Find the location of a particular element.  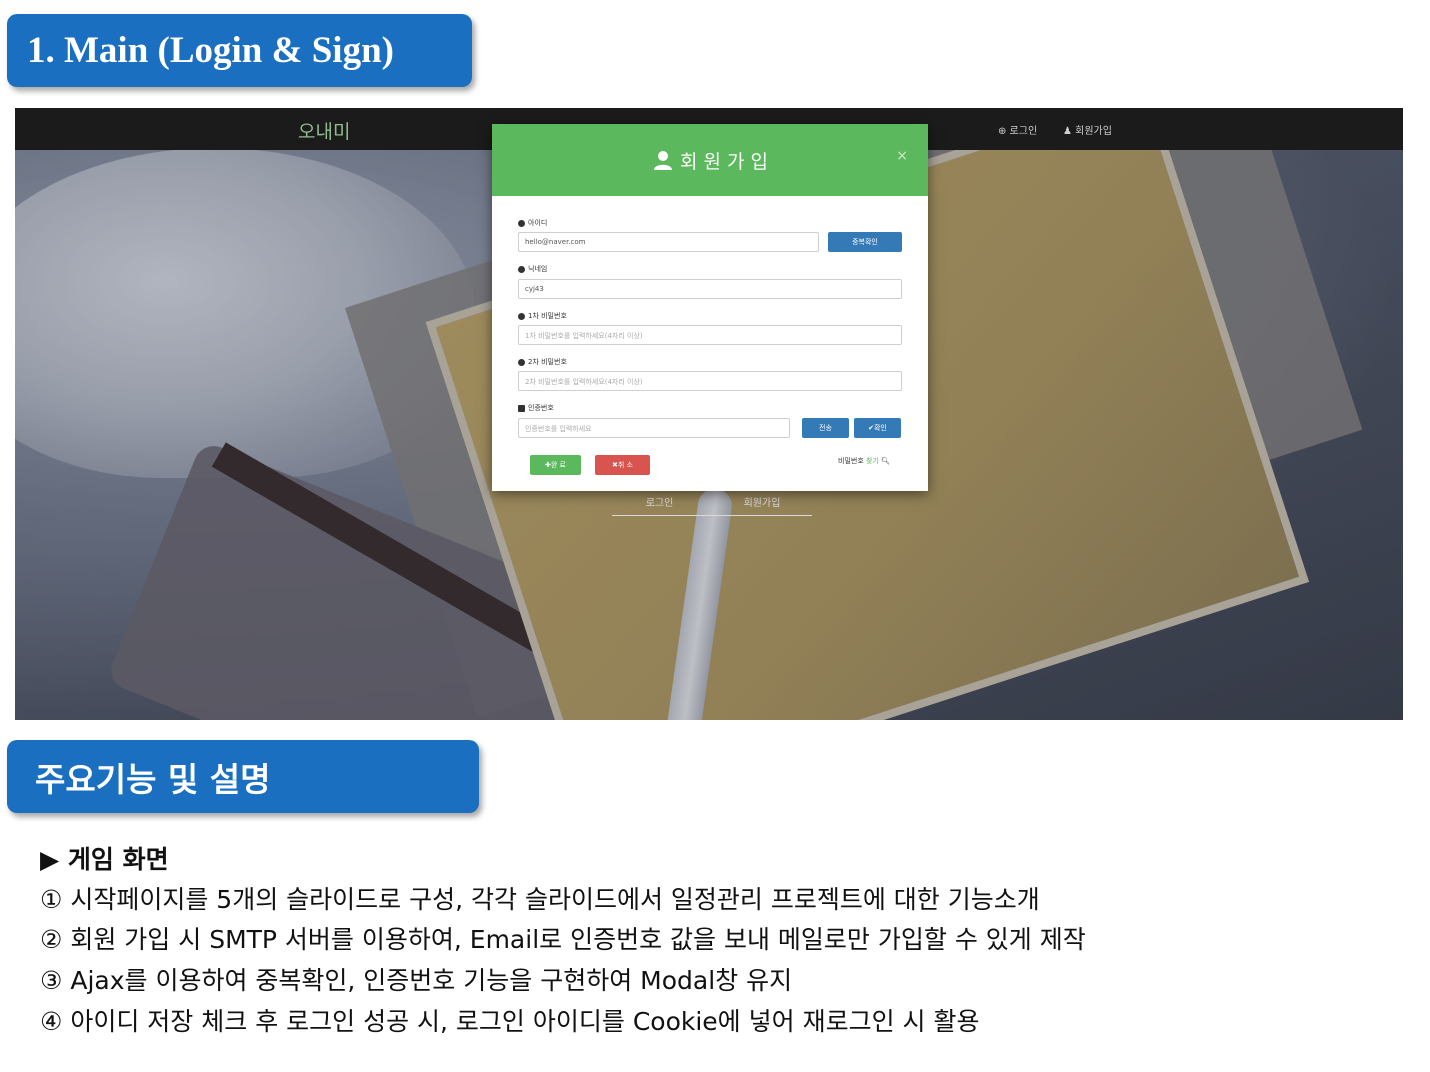

duplicate-check-button: 중복확인 is located at coordinates (865, 242).